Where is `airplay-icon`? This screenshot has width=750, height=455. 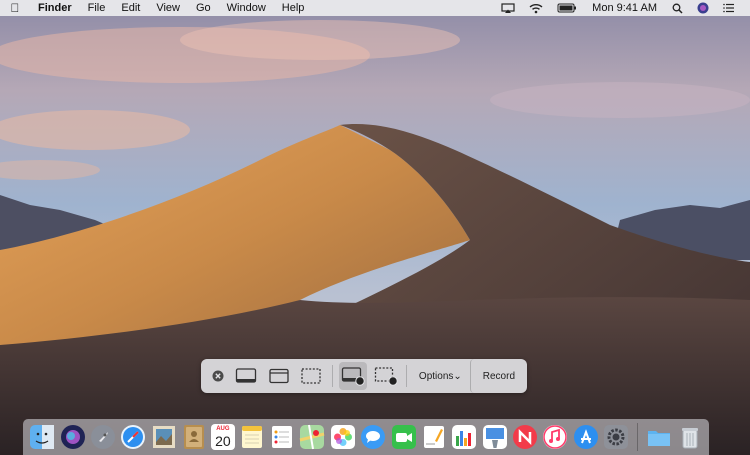
airplay-icon is located at coordinates (508, 8).